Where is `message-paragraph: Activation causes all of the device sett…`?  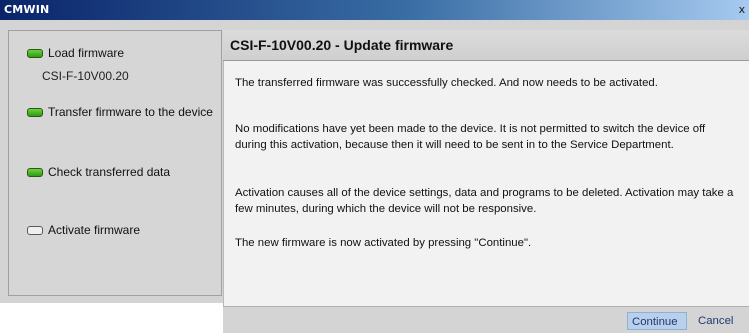 message-paragraph: Activation causes all of the device sett… is located at coordinates (484, 201).